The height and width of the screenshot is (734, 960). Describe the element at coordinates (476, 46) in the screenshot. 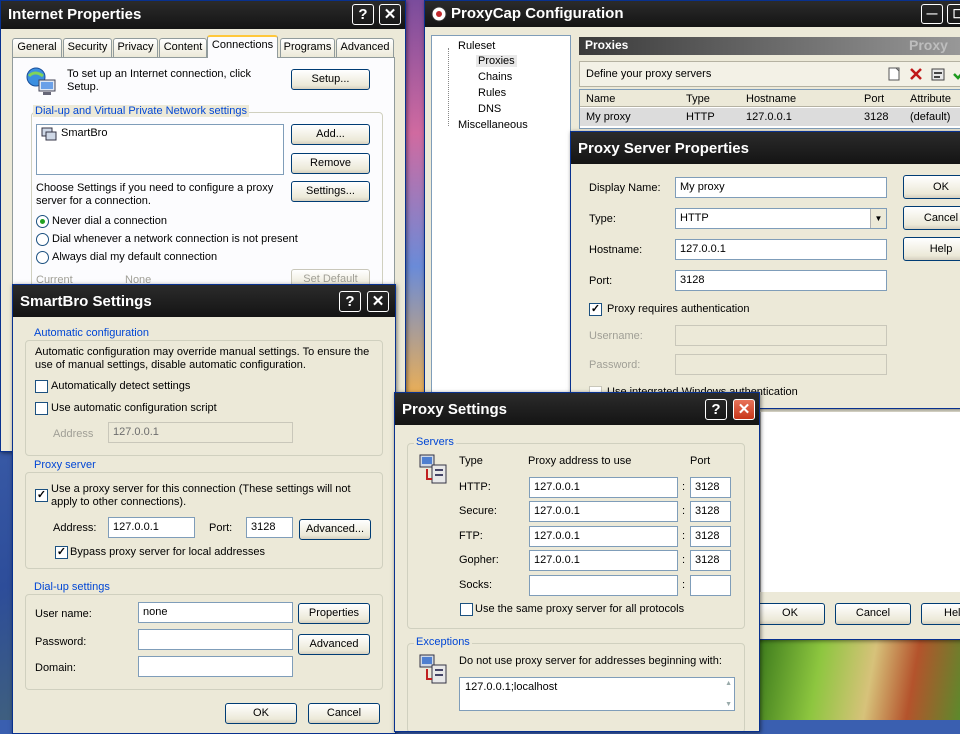

I see `tree-item-ruleset: Ruleset` at that location.